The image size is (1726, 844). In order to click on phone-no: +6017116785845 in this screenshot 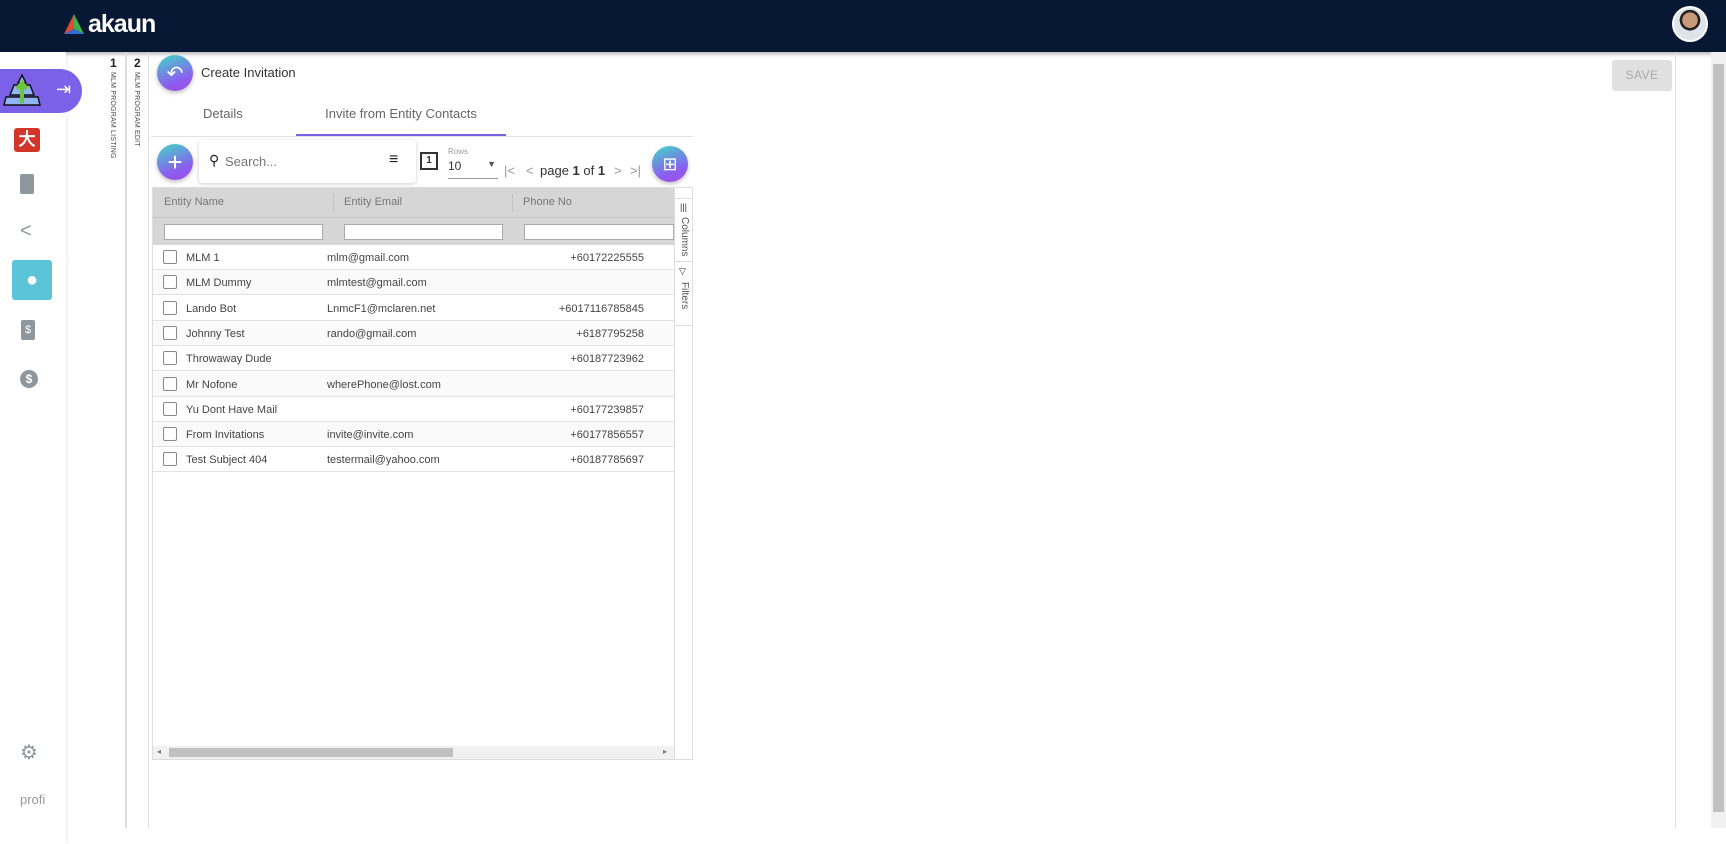, I will do `click(601, 308)`.